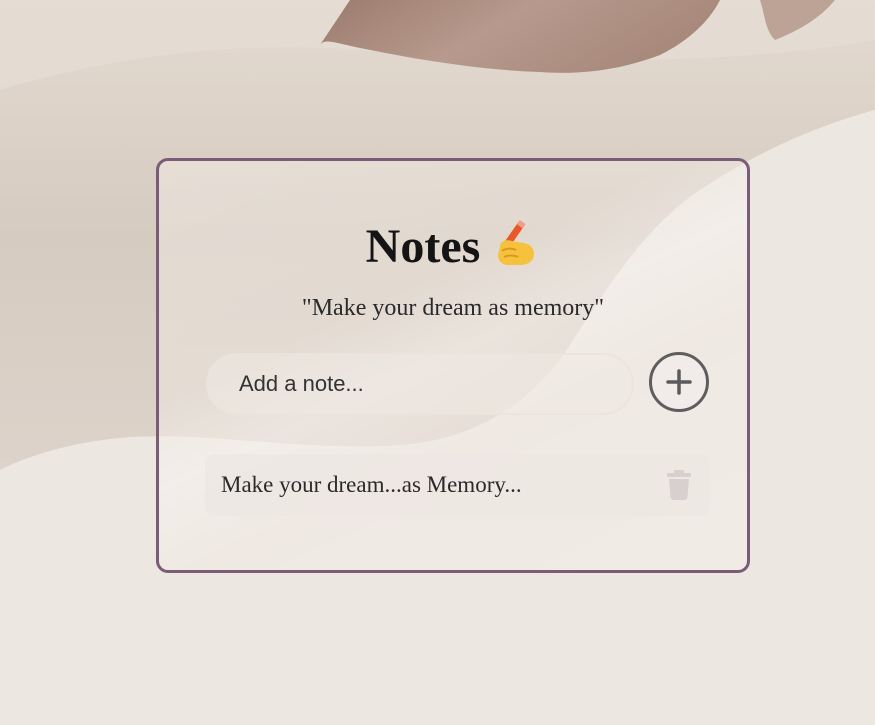 Image resolution: width=875 pixels, height=725 pixels. I want to click on note-input, so click(420, 384).